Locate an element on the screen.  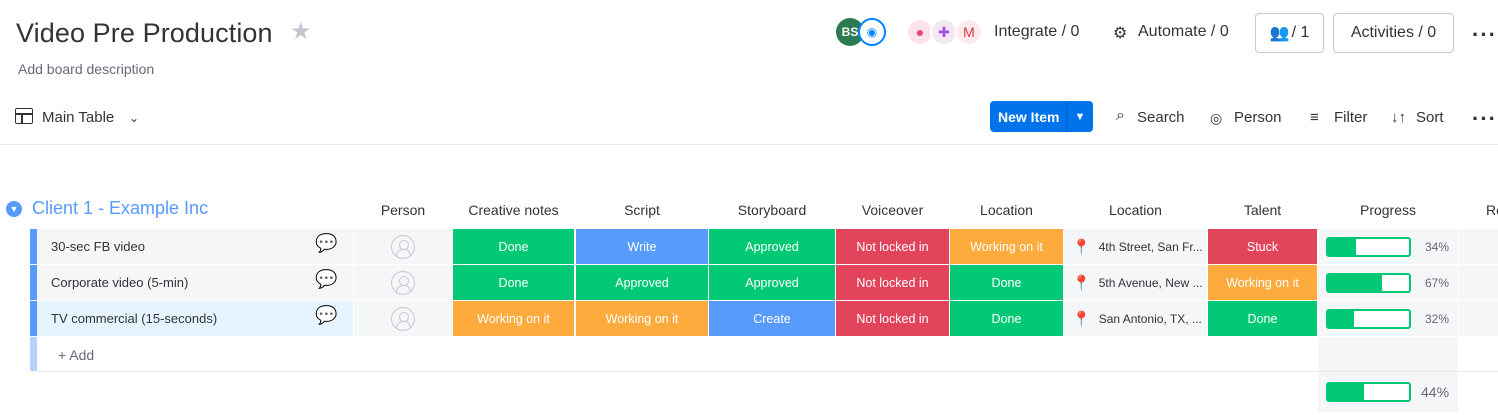
search-icon: ⌕ is located at coordinates (1120, 115).